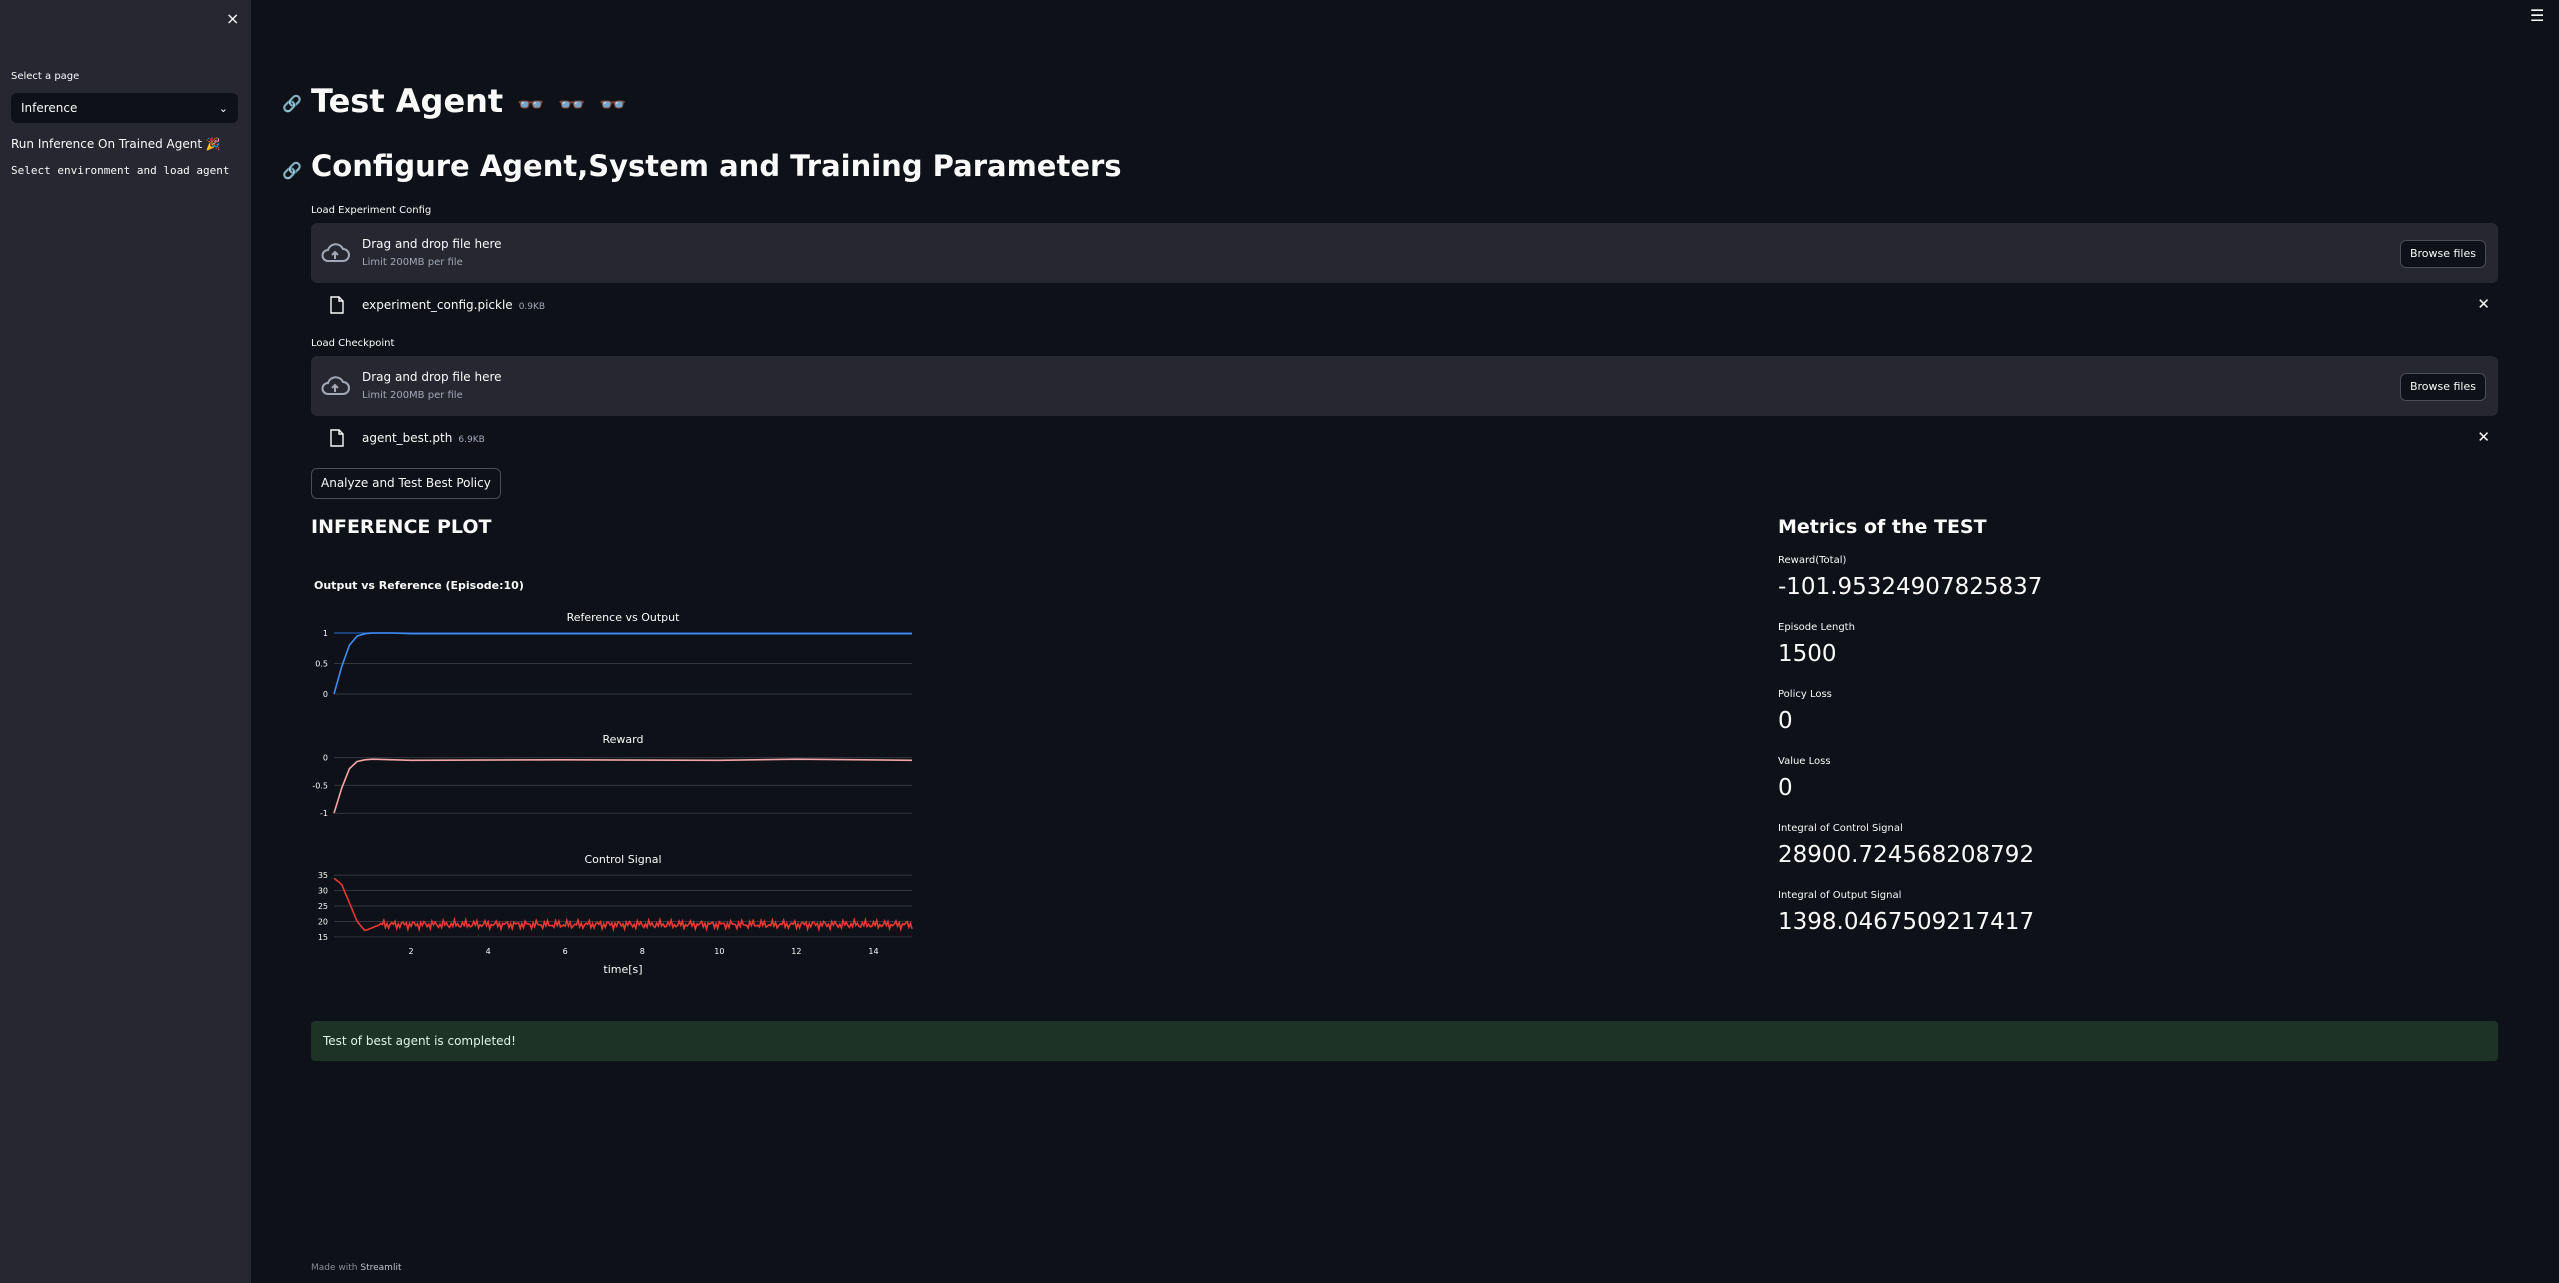  What do you see at coordinates (321, 664) in the screenshot?
I see `y-tick-label: 0.5` at bounding box center [321, 664].